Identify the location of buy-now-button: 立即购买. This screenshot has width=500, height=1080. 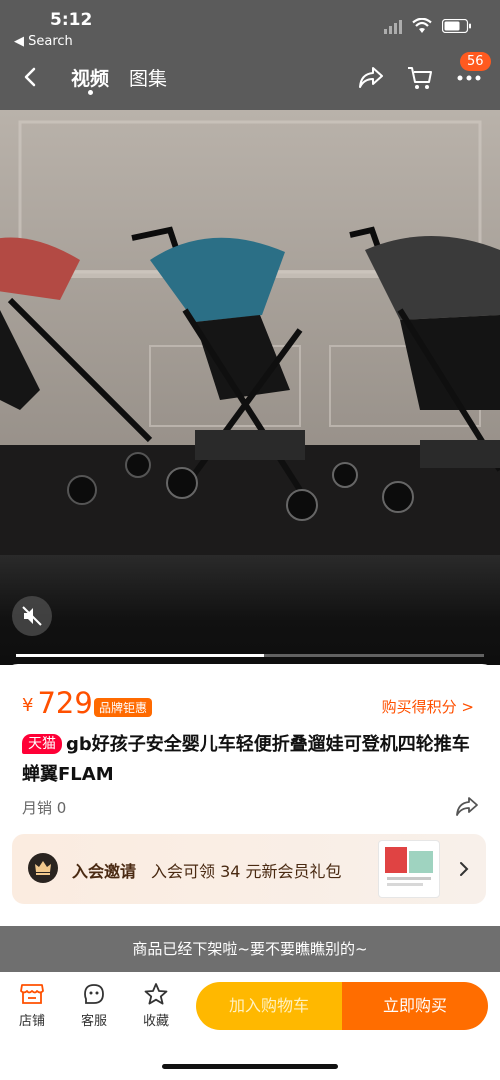
(415, 1006).